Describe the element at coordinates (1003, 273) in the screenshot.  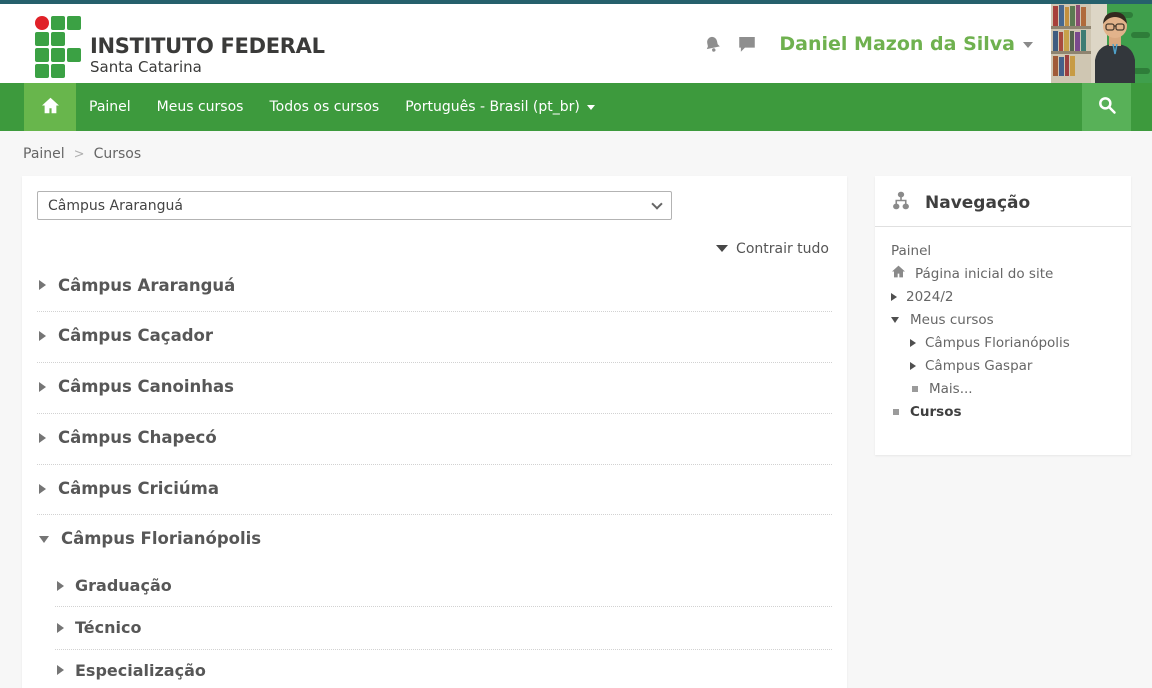
I see `nav-tree-item-pagina-inicial: Página inicial do site` at that location.